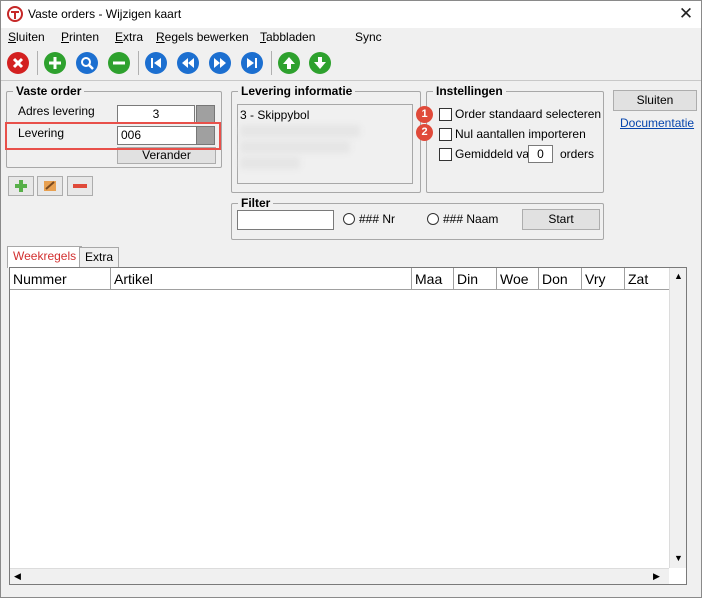  What do you see at coordinates (87, 63) in the screenshot?
I see `search-blue-icon` at bounding box center [87, 63].